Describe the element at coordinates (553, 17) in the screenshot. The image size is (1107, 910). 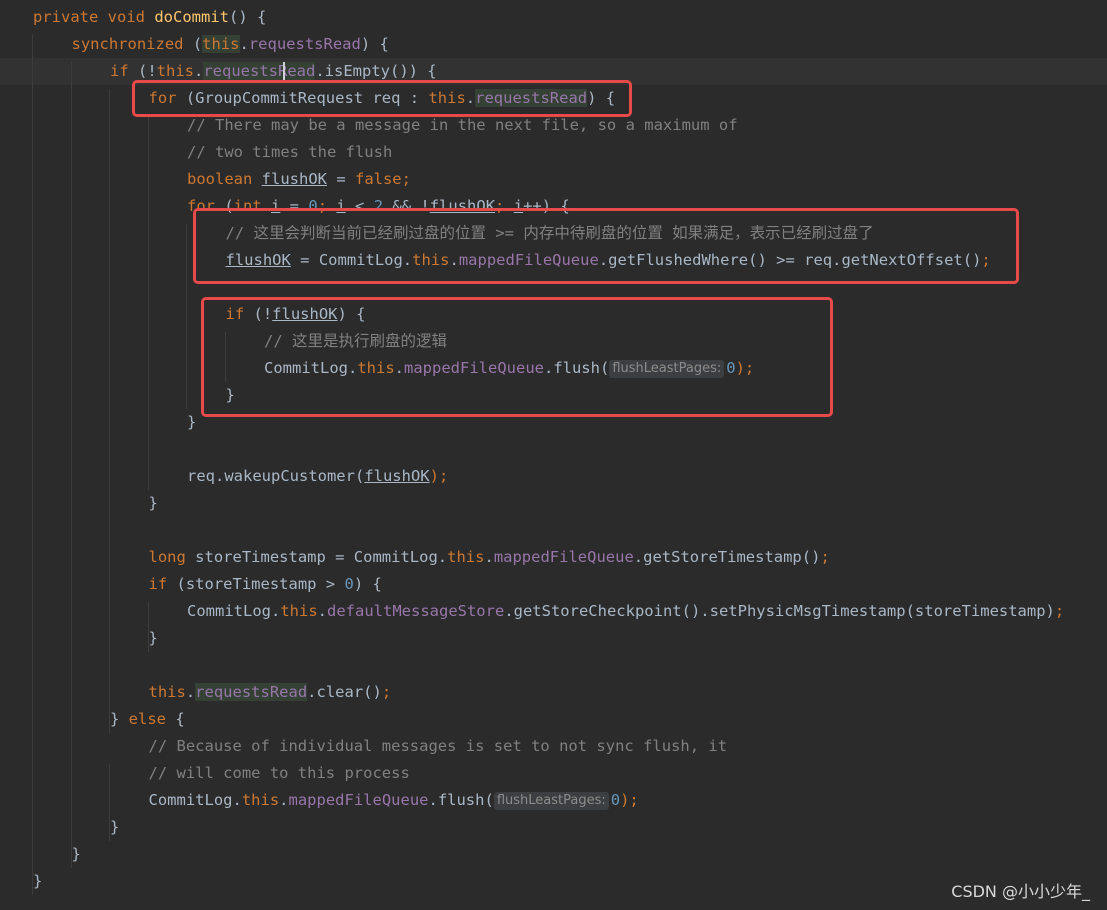
I see `code-line: private void doCommit() {` at that location.